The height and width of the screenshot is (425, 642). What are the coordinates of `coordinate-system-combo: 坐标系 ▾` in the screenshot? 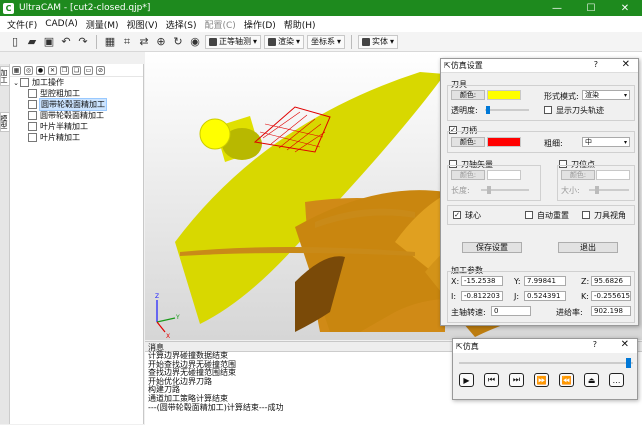 It's located at (326, 41).